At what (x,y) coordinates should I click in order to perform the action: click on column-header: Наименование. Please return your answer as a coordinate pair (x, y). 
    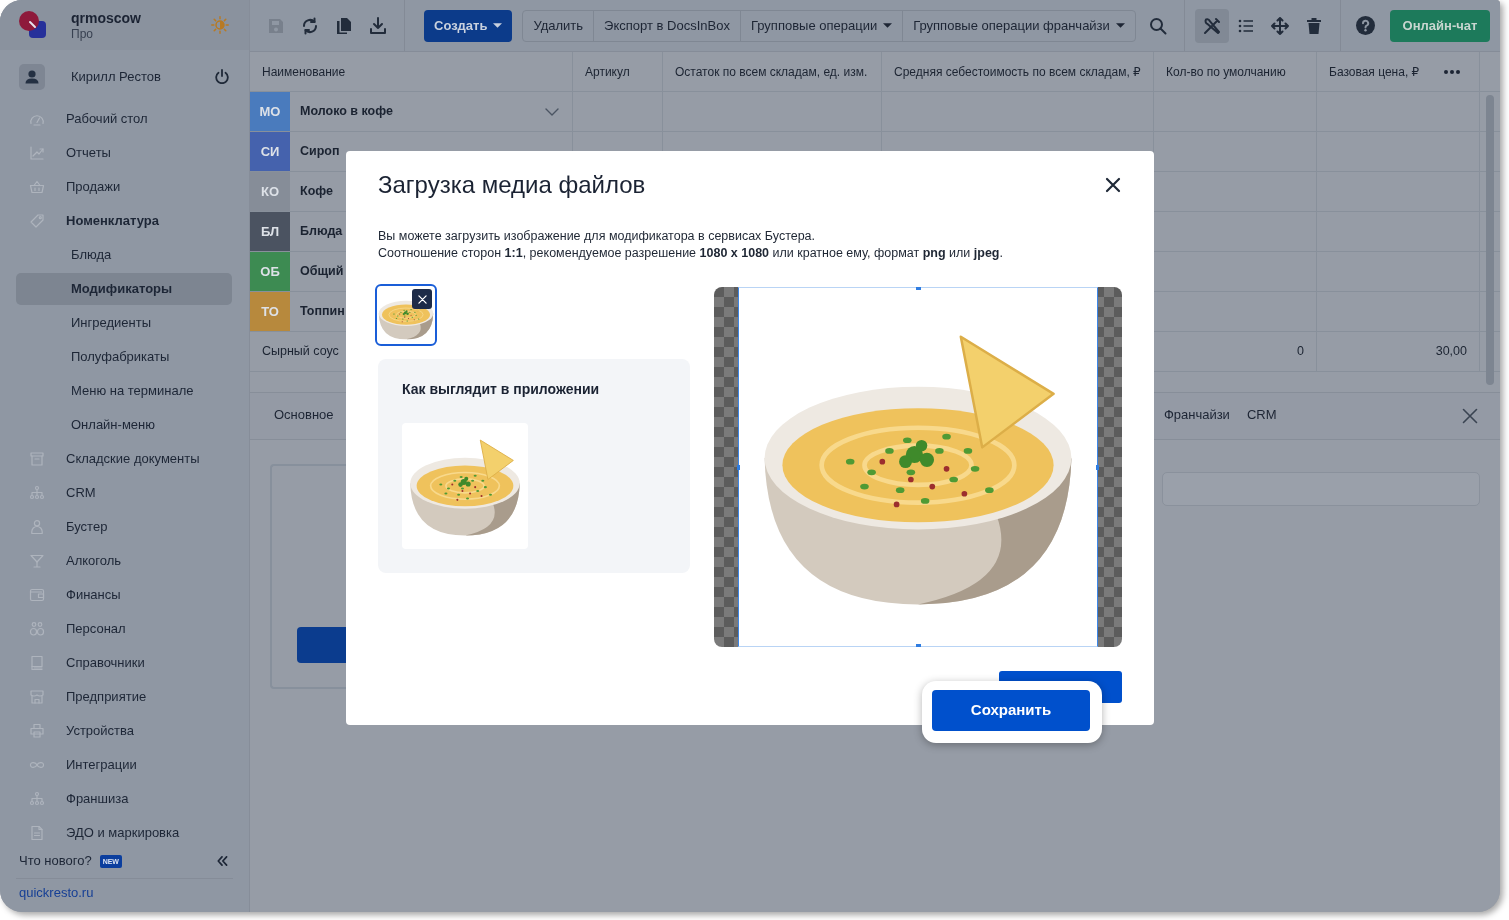
    Looking at the image, I should click on (304, 71).